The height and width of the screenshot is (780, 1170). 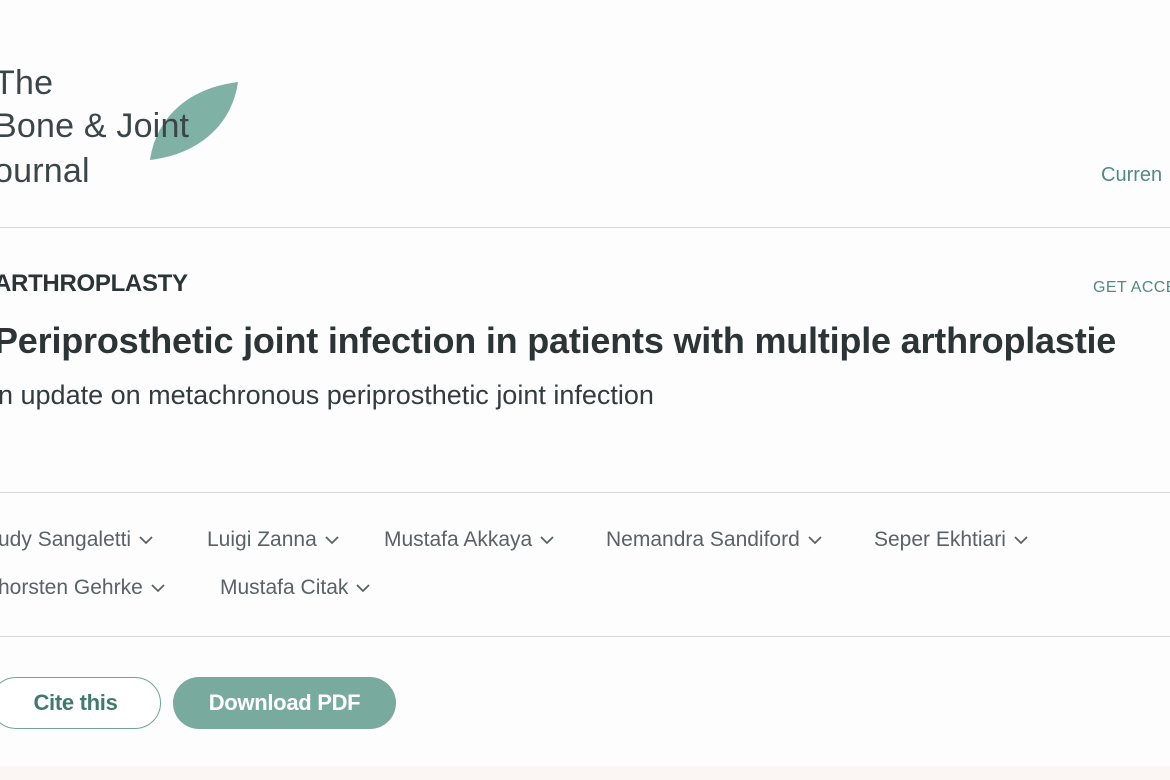 I want to click on author-name: udy Sangaletti, so click(x=66, y=539).